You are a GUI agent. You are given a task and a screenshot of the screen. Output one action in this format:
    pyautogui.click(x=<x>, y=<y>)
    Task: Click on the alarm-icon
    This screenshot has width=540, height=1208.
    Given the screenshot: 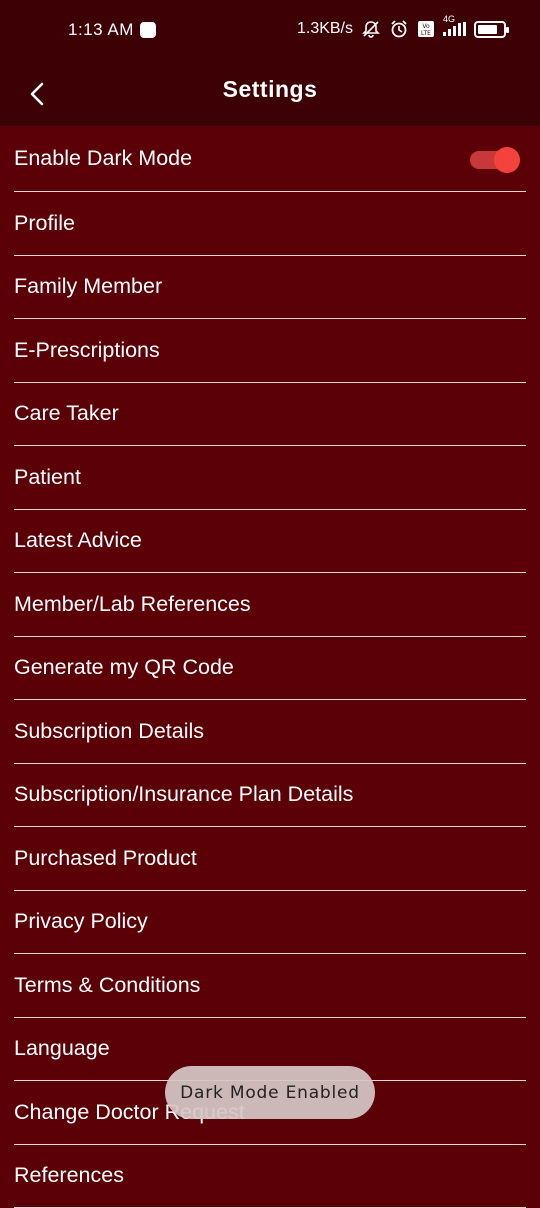 What is the action you would take?
    pyautogui.click(x=399, y=29)
    